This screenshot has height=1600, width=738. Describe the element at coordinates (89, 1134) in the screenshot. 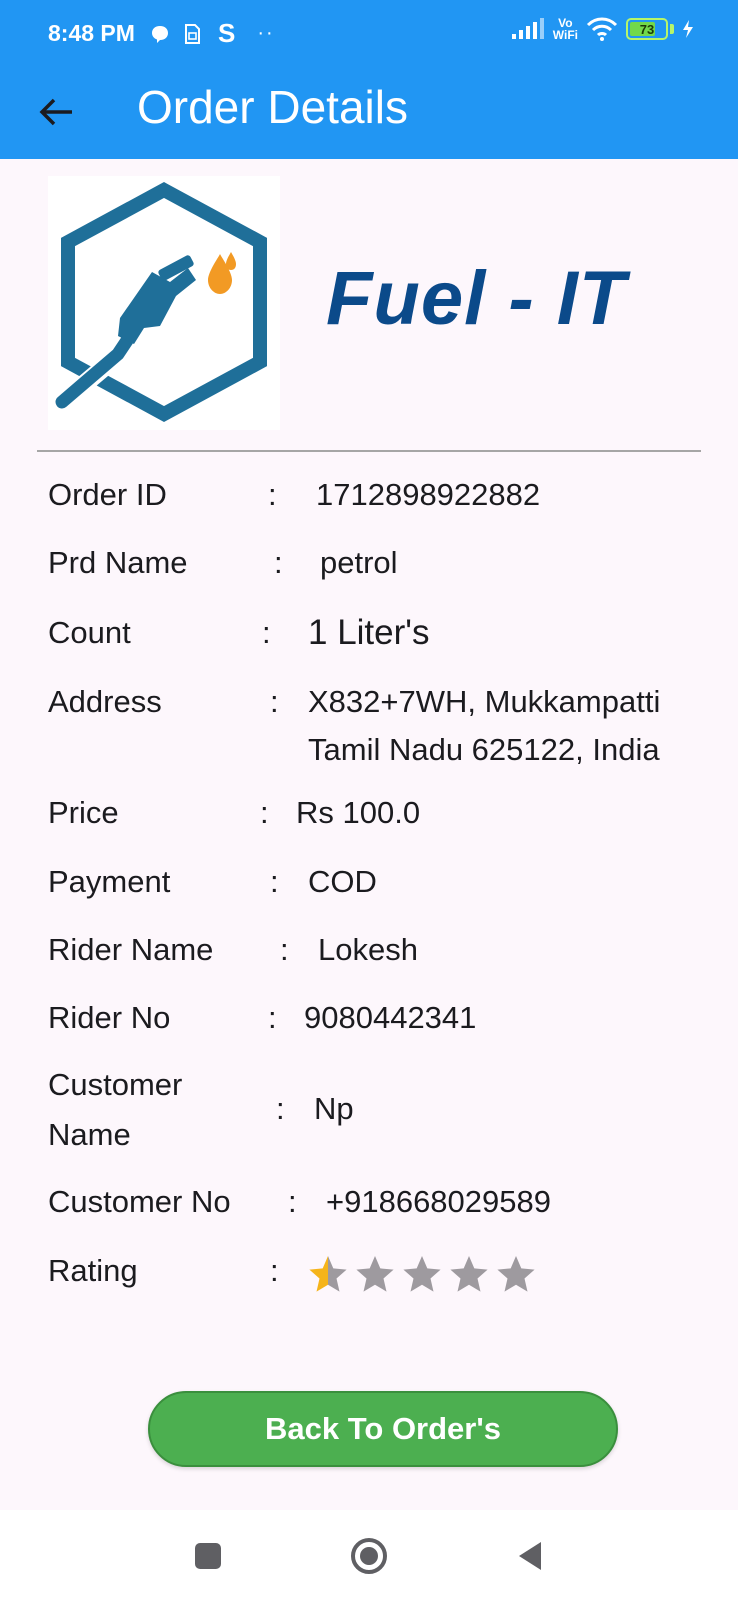

I see `label-customer-name-line2: Name` at that location.